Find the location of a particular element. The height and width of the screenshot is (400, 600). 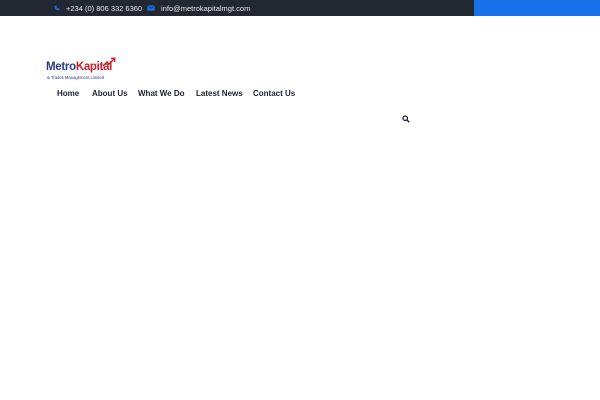

nav-item-about-us: About Us is located at coordinates (110, 93).